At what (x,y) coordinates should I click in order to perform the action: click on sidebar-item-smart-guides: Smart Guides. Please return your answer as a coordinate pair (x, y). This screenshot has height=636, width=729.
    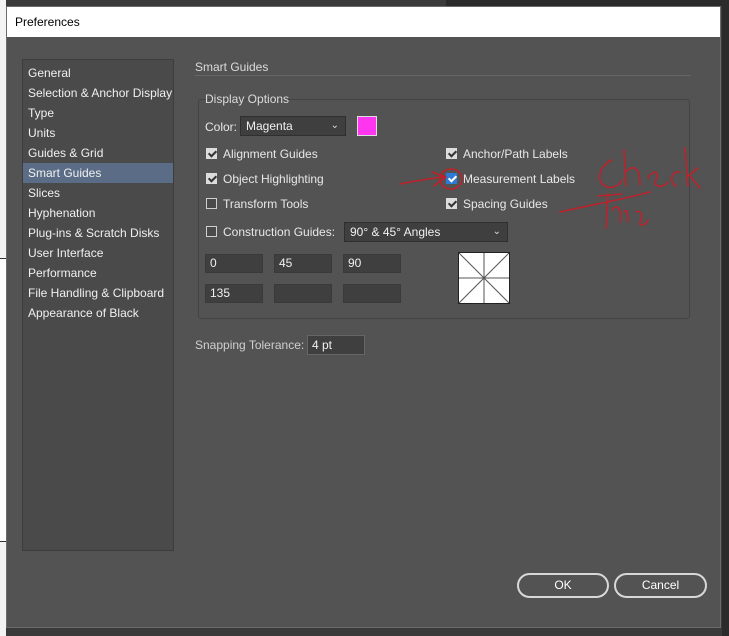
    Looking at the image, I should click on (98, 173).